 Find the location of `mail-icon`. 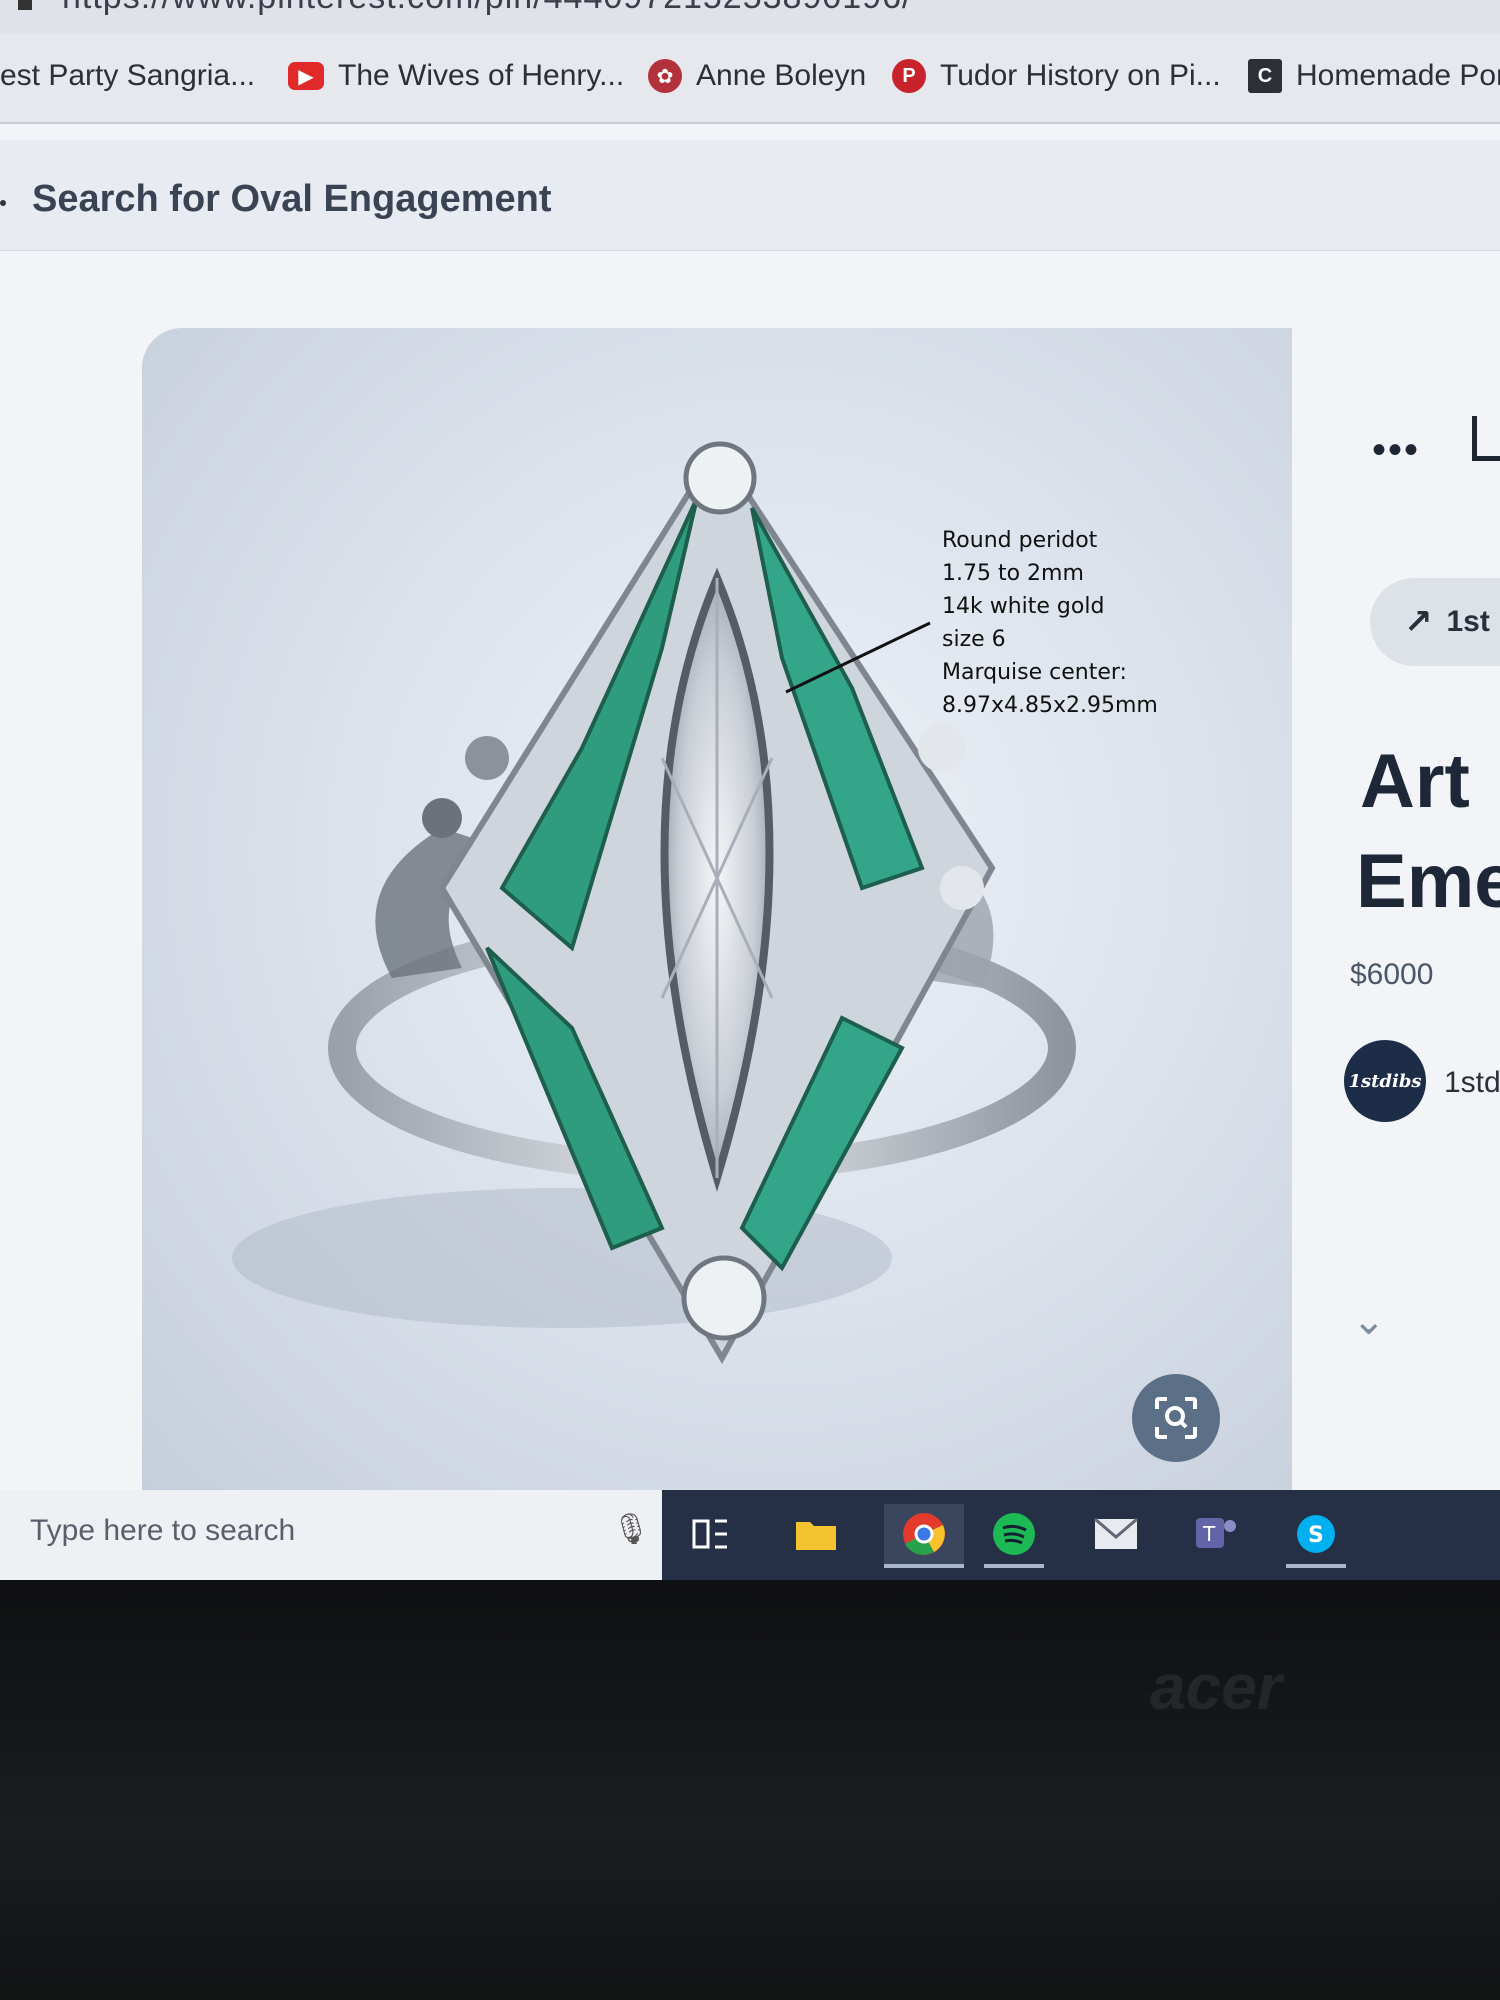

mail-icon is located at coordinates (1116, 1534).